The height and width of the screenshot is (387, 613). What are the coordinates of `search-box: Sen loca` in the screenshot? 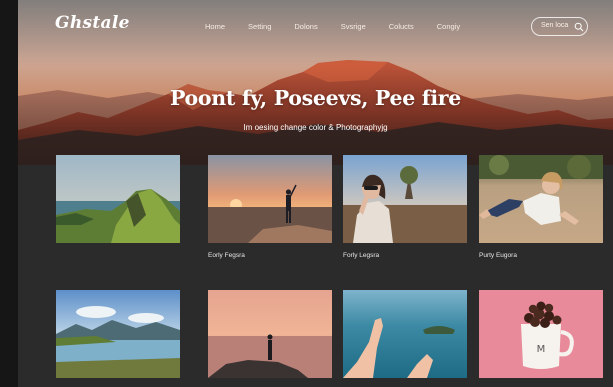 It's located at (559, 26).